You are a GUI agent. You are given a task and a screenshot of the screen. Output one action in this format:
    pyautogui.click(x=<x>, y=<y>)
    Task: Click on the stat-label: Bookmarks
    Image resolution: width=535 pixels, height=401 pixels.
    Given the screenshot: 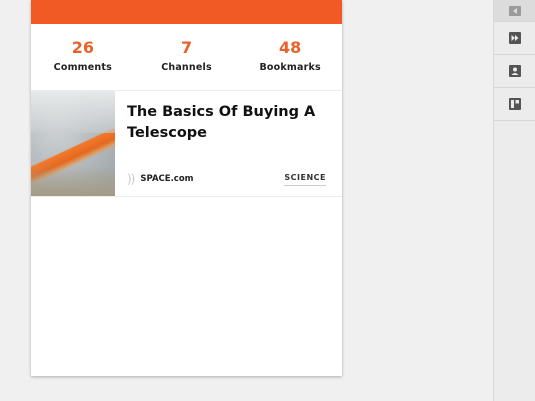 What is the action you would take?
    pyautogui.click(x=290, y=67)
    